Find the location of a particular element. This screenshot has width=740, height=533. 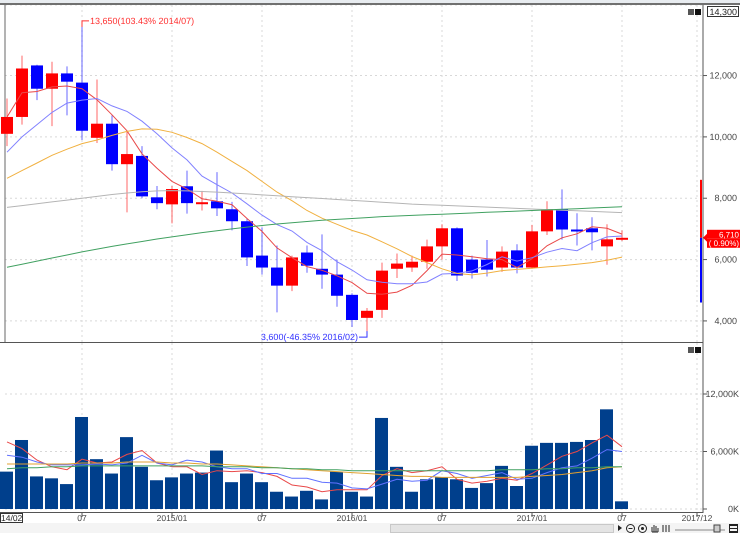

date-axis-label: 2016/01 is located at coordinates (352, 518).